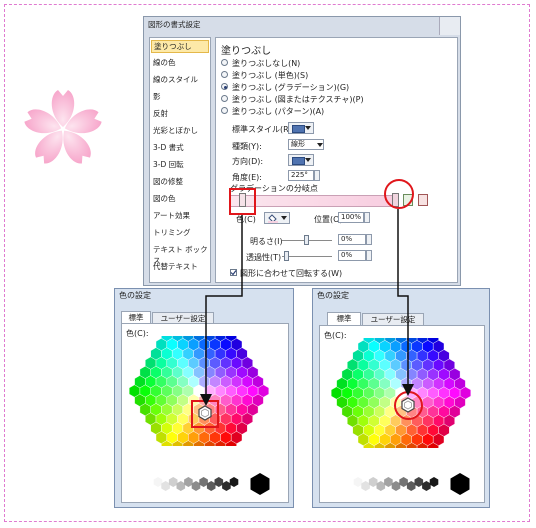 Image resolution: width=536 pixels, height=528 pixels. What do you see at coordinates (175, 266) in the screenshot?
I see `nav-item-alt-text: 代替テキスト` at bounding box center [175, 266].